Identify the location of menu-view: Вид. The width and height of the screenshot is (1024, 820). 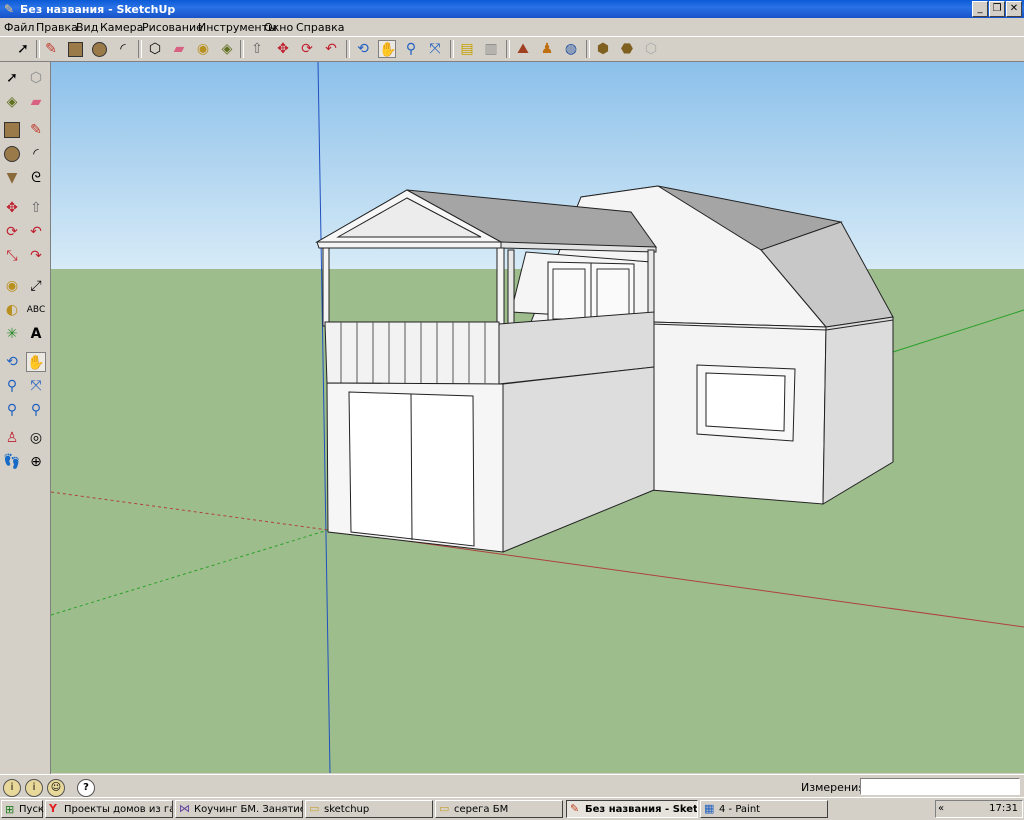
(87, 27).